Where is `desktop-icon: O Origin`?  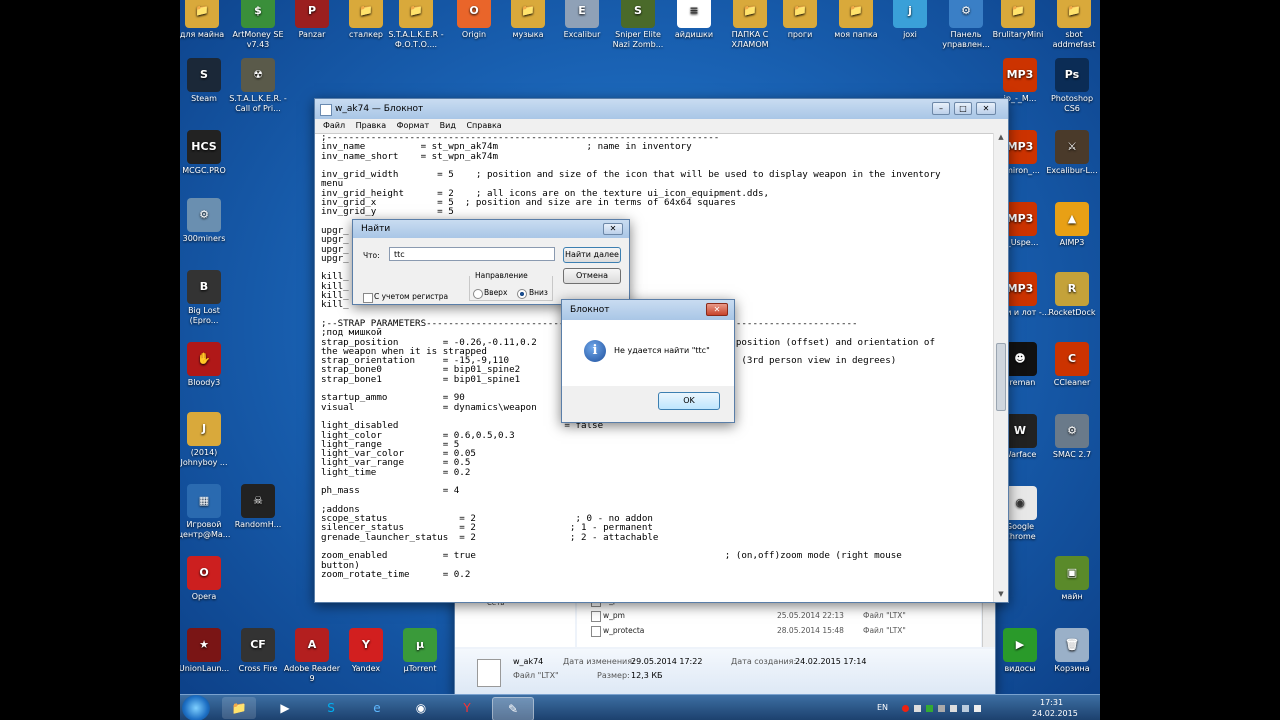
desktop-icon: O Origin is located at coordinates (474, 20).